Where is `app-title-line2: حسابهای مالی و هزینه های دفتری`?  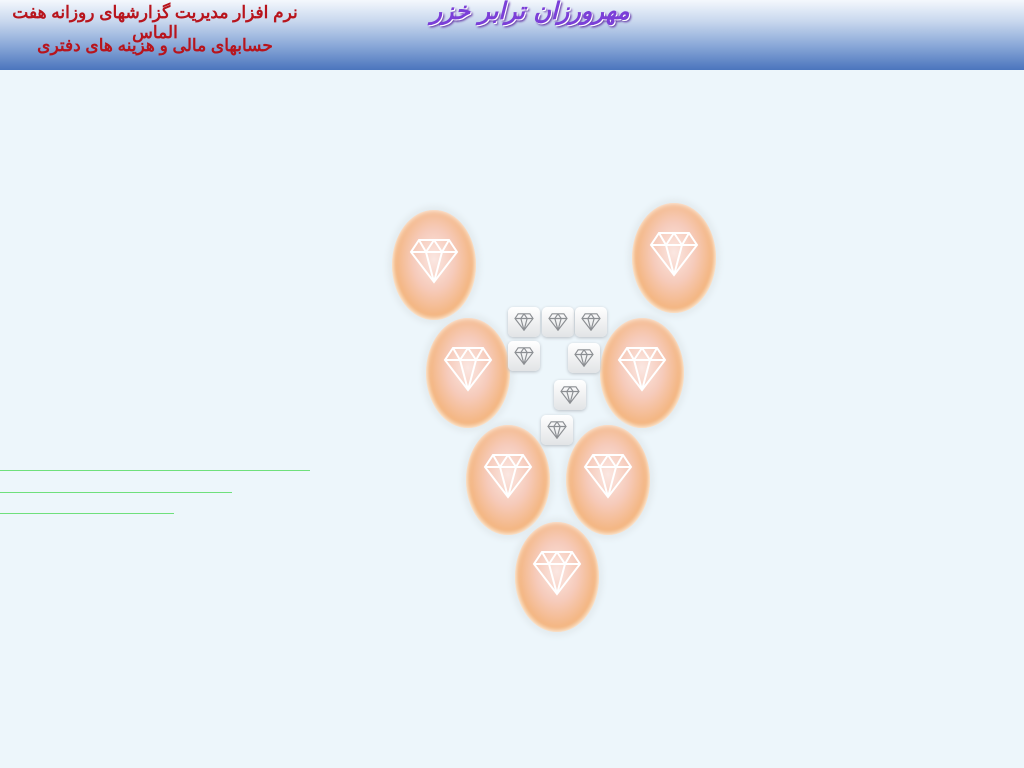 app-title-line2: حسابهای مالی و هزینه های دفتری is located at coordinates (155, 45).